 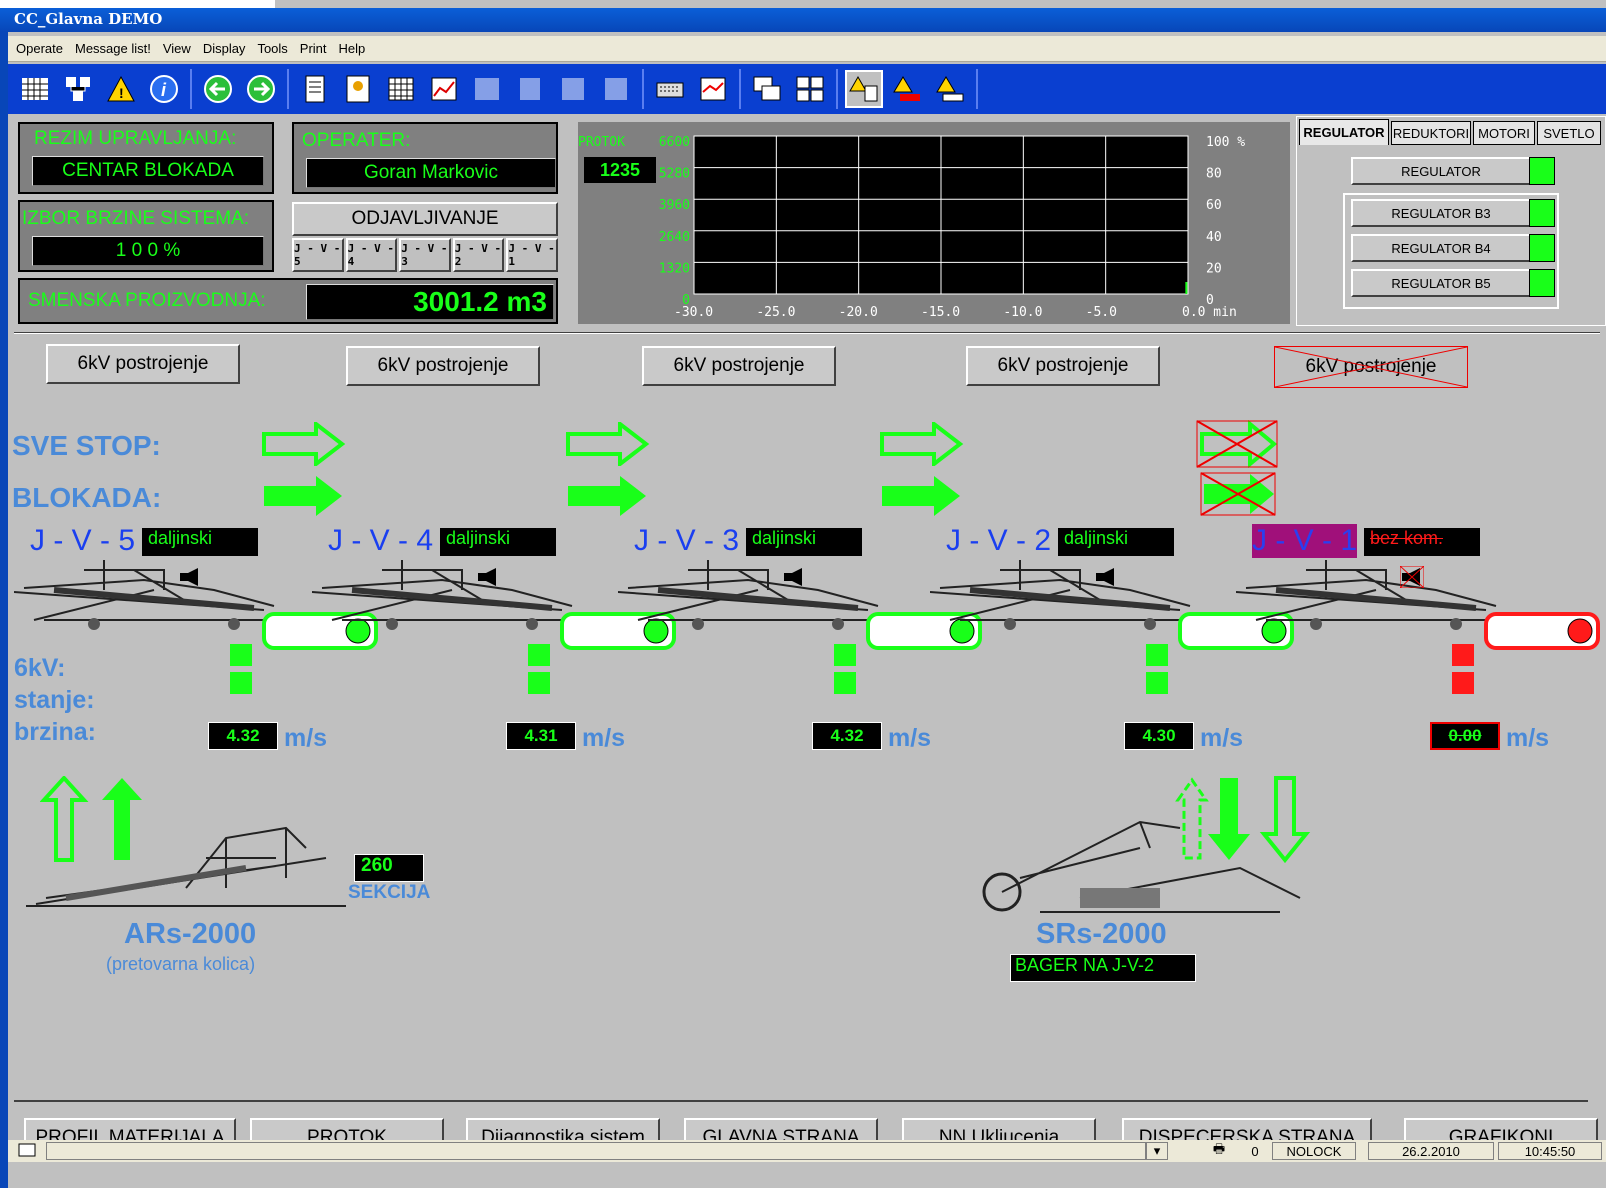 What do you see at coordinates (431, 173) in the screenshot?
I see `operater-value: Goran Markovic` at bounding box center [431, 173].